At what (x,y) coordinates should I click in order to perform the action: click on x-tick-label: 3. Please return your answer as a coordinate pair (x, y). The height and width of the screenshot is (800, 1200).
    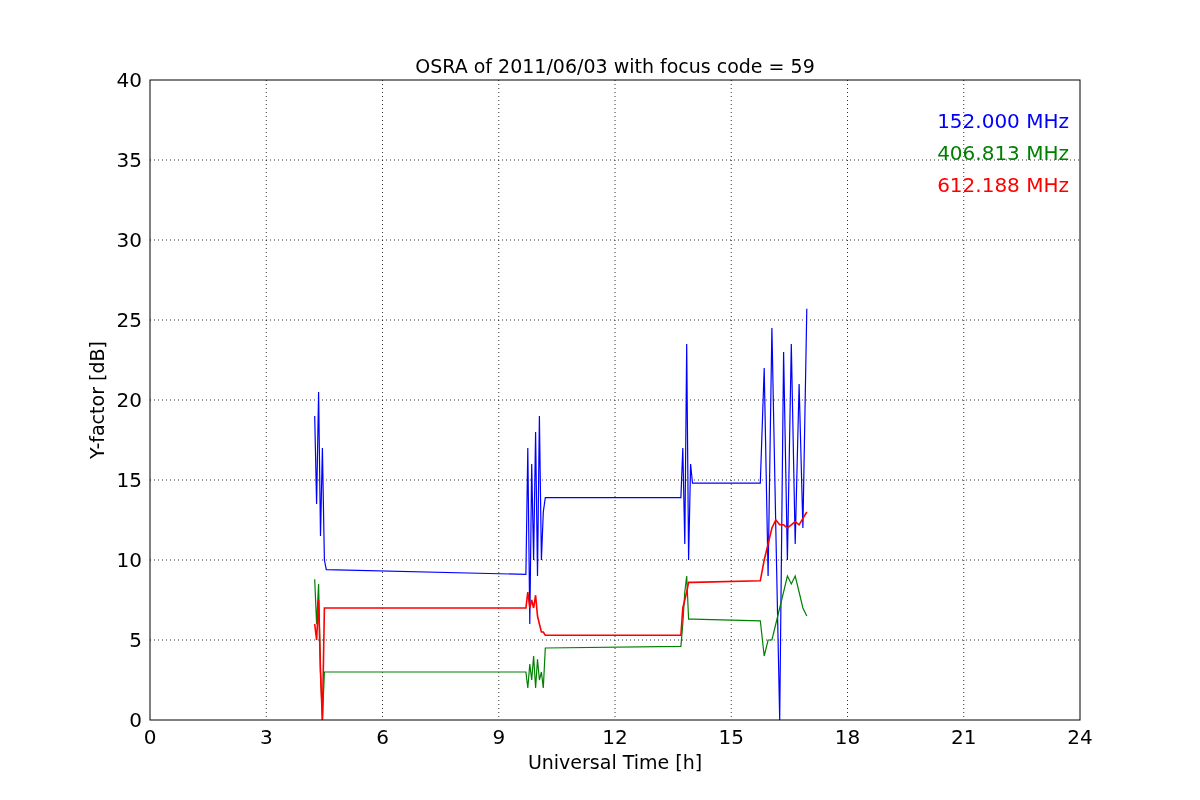
    Looking at the image, I should click on (266, 737).